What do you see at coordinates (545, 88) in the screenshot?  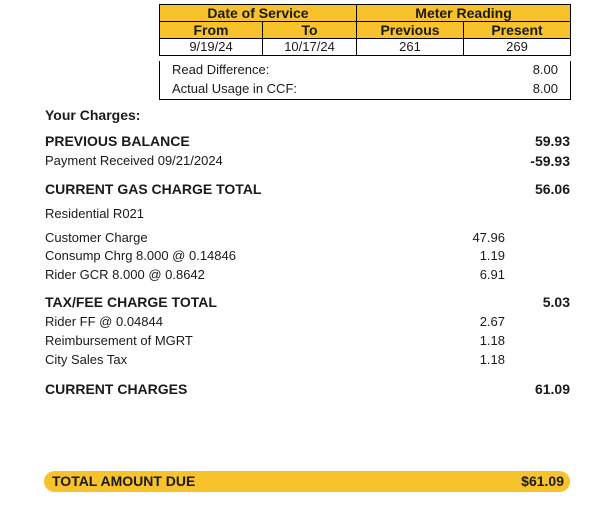 I see `actual-usage-value: 8.00` at bounding box center [545, 88].